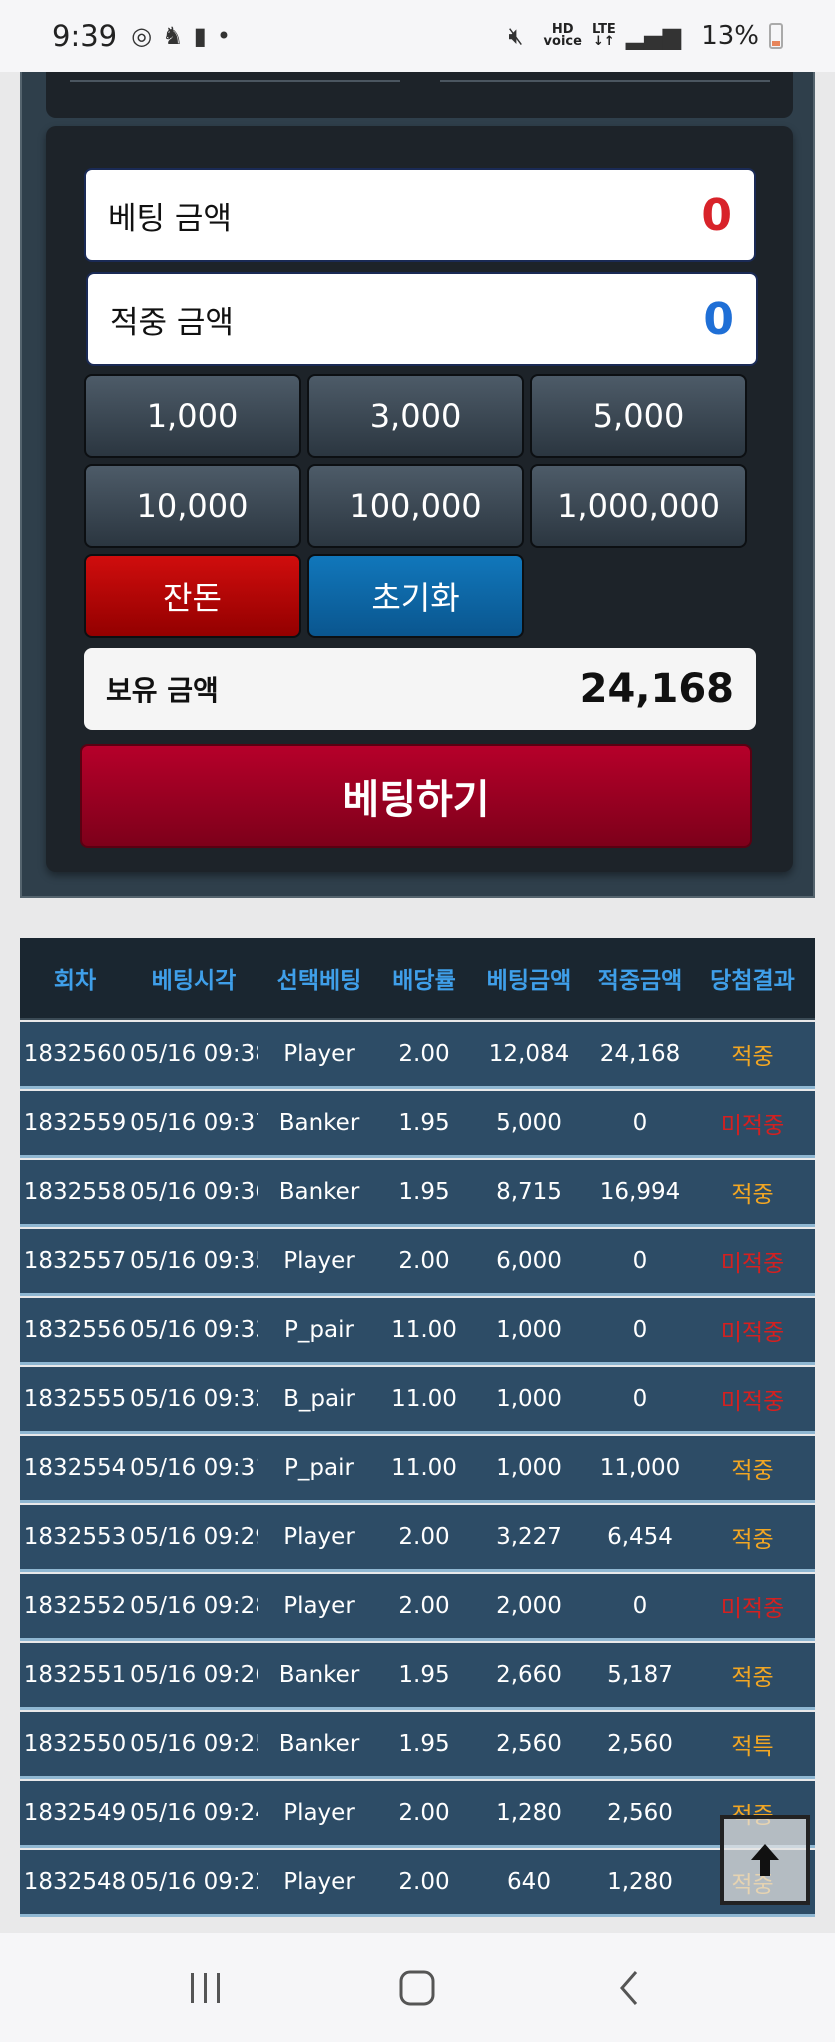 This screenshot has height=2042, width=835. I want to click on balance-field: 보유 금액 24,168, so click(420, 689).